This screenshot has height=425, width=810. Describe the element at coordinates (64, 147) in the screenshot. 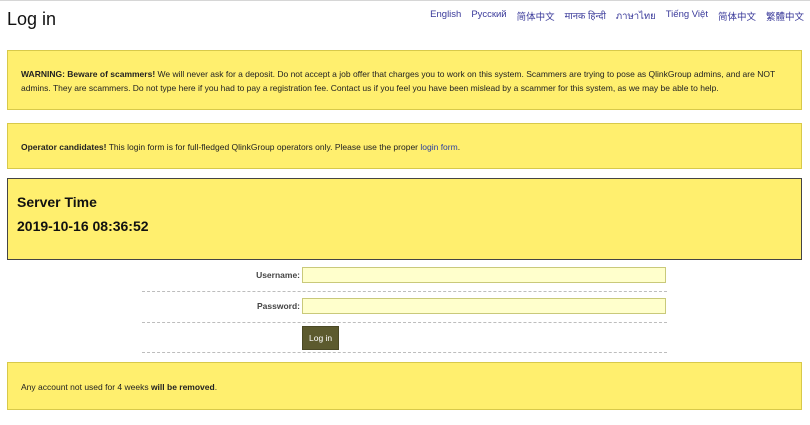

I see `operator-notice-heading: Operator candidates!` at that location.